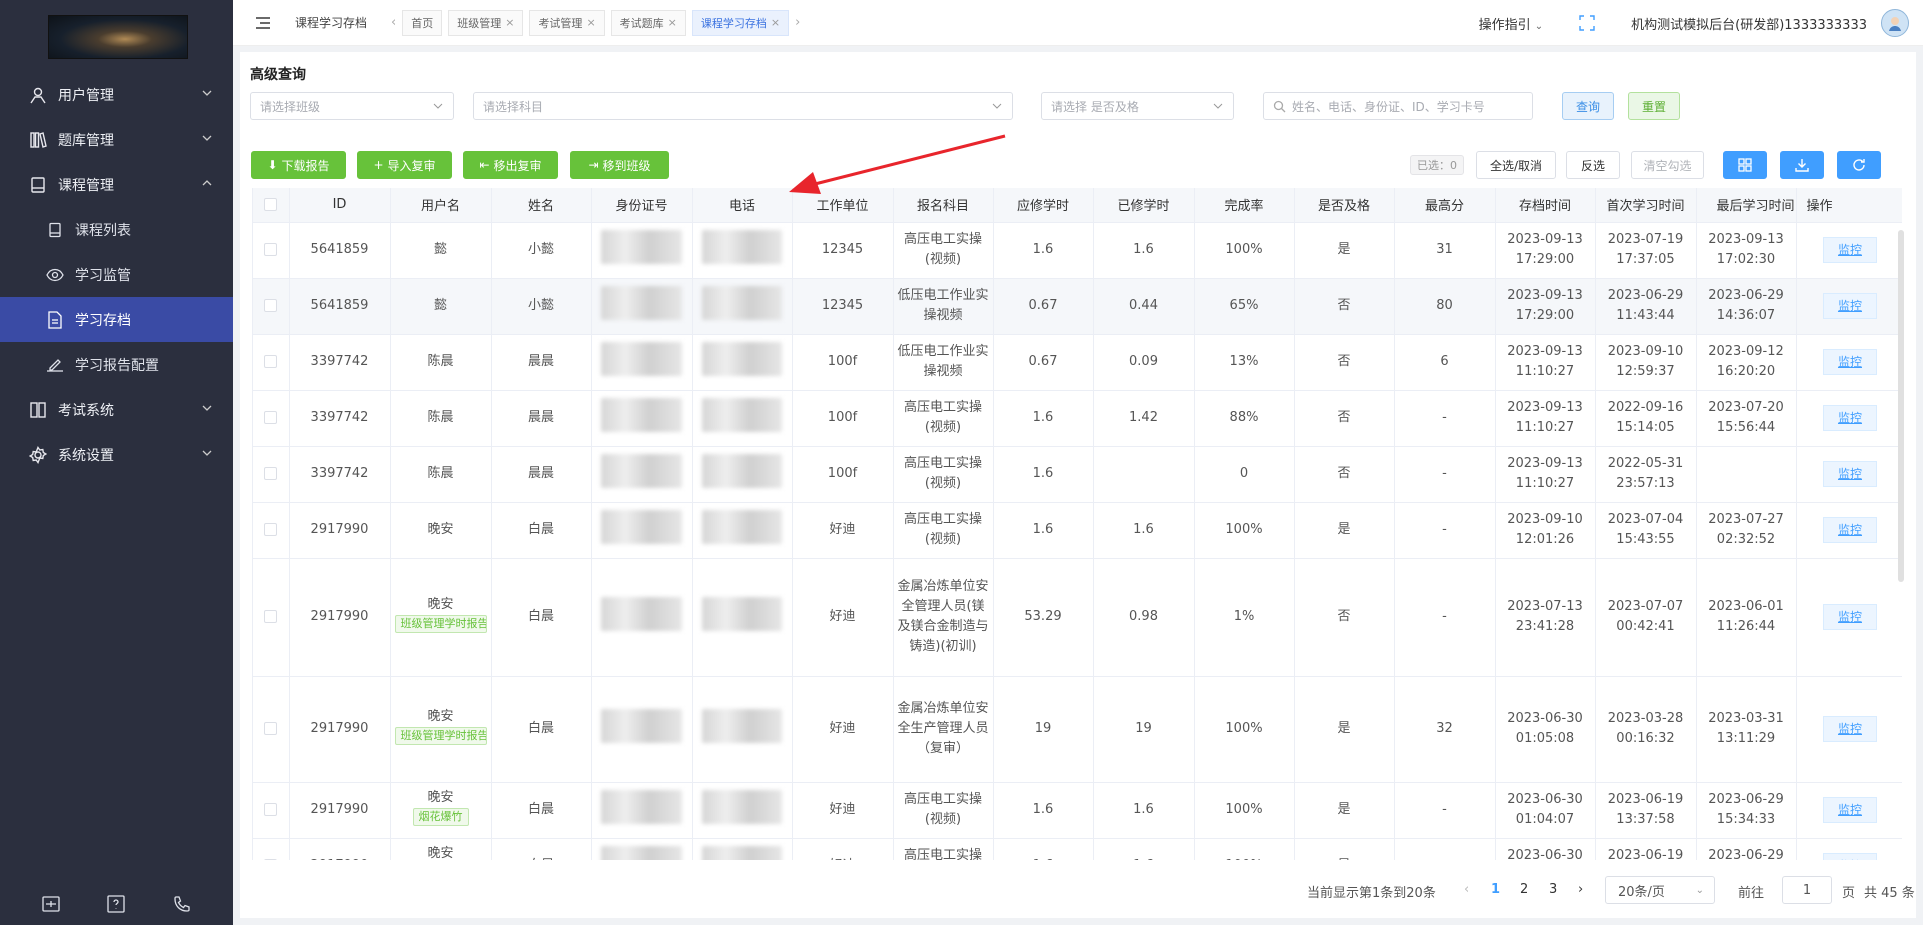 The height and width of the screenshot is (925, 1923). What do you see at coordinates (352, 106) in the screenshot?
I see `class-select: 请选择班级` at bounding box center [352, 106].